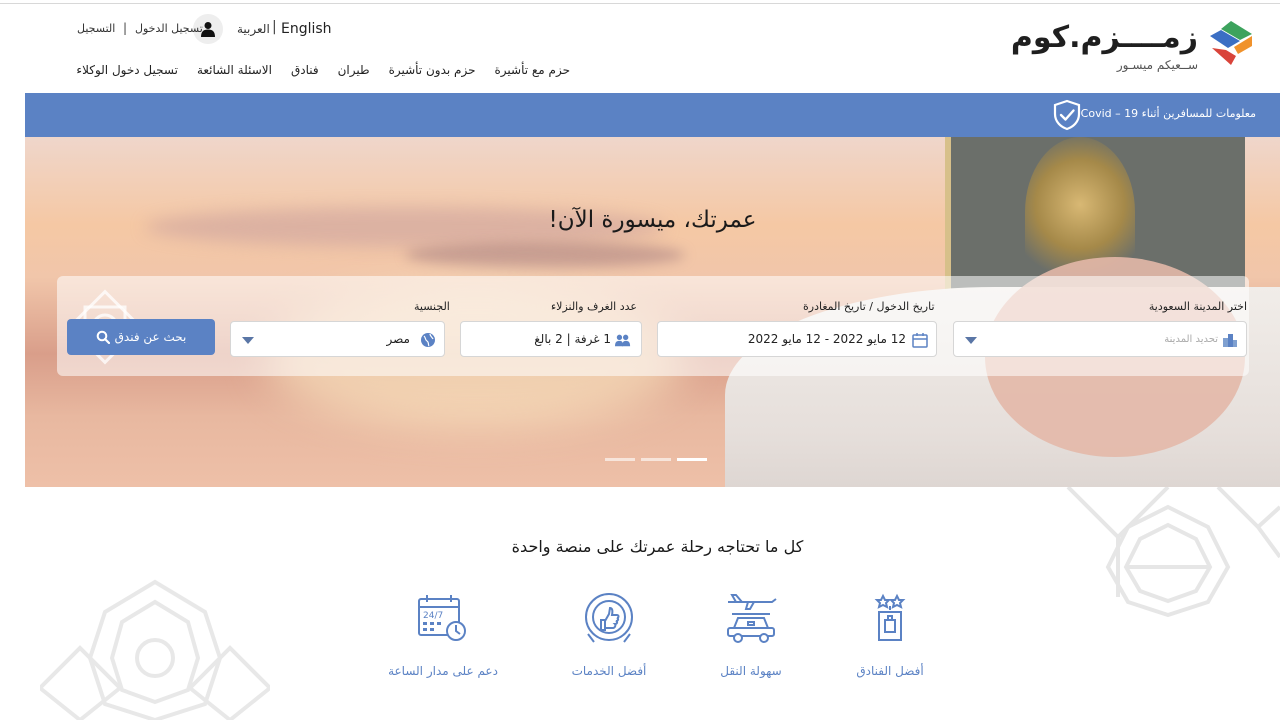 This screenshot has height=720, width=1280. What do you see at coordinates (533, 73) in the screenshot?
I see `nav-packages-with-visa: حزم مع تأشيرة` at bounding box center [533, 73].